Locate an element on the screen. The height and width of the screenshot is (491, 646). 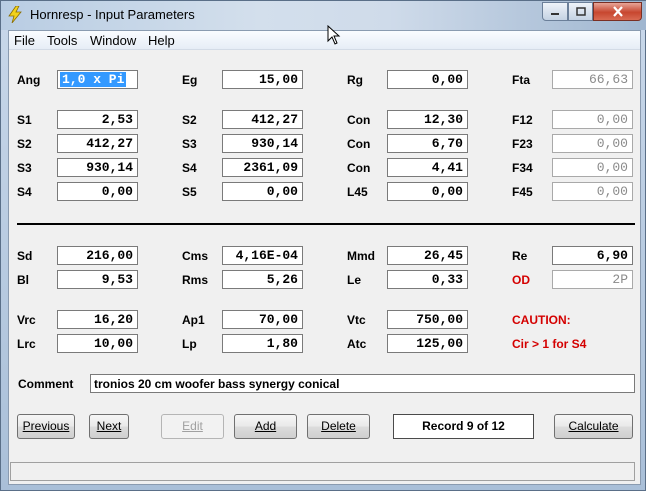
label-rms: Rms is located at coordinates (195, 280).